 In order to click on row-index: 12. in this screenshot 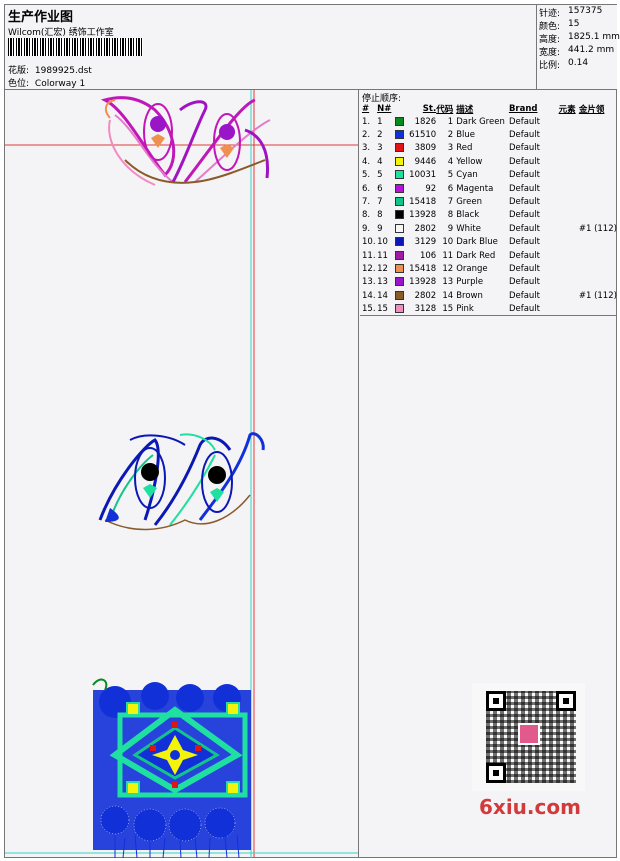, I will do `click(369, 268)`.